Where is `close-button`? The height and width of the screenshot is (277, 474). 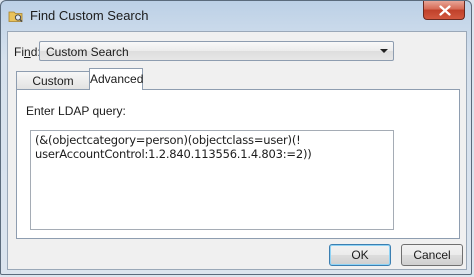
close-button is located at coordinates (444, 10).